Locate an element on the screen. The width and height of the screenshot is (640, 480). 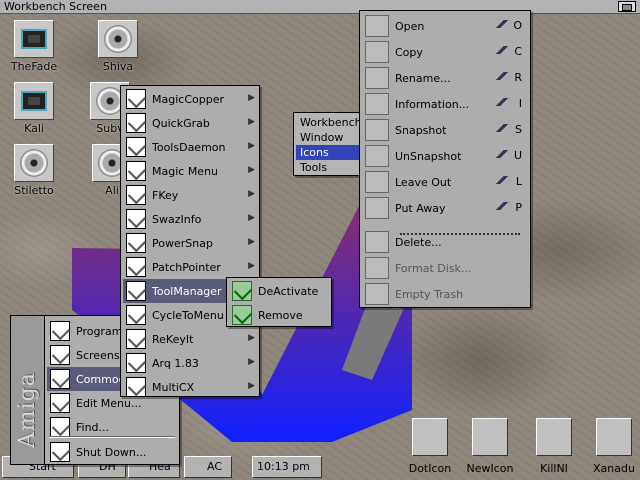
desktop-icon-thefade: TheFade is located at coordinates (34, 46).